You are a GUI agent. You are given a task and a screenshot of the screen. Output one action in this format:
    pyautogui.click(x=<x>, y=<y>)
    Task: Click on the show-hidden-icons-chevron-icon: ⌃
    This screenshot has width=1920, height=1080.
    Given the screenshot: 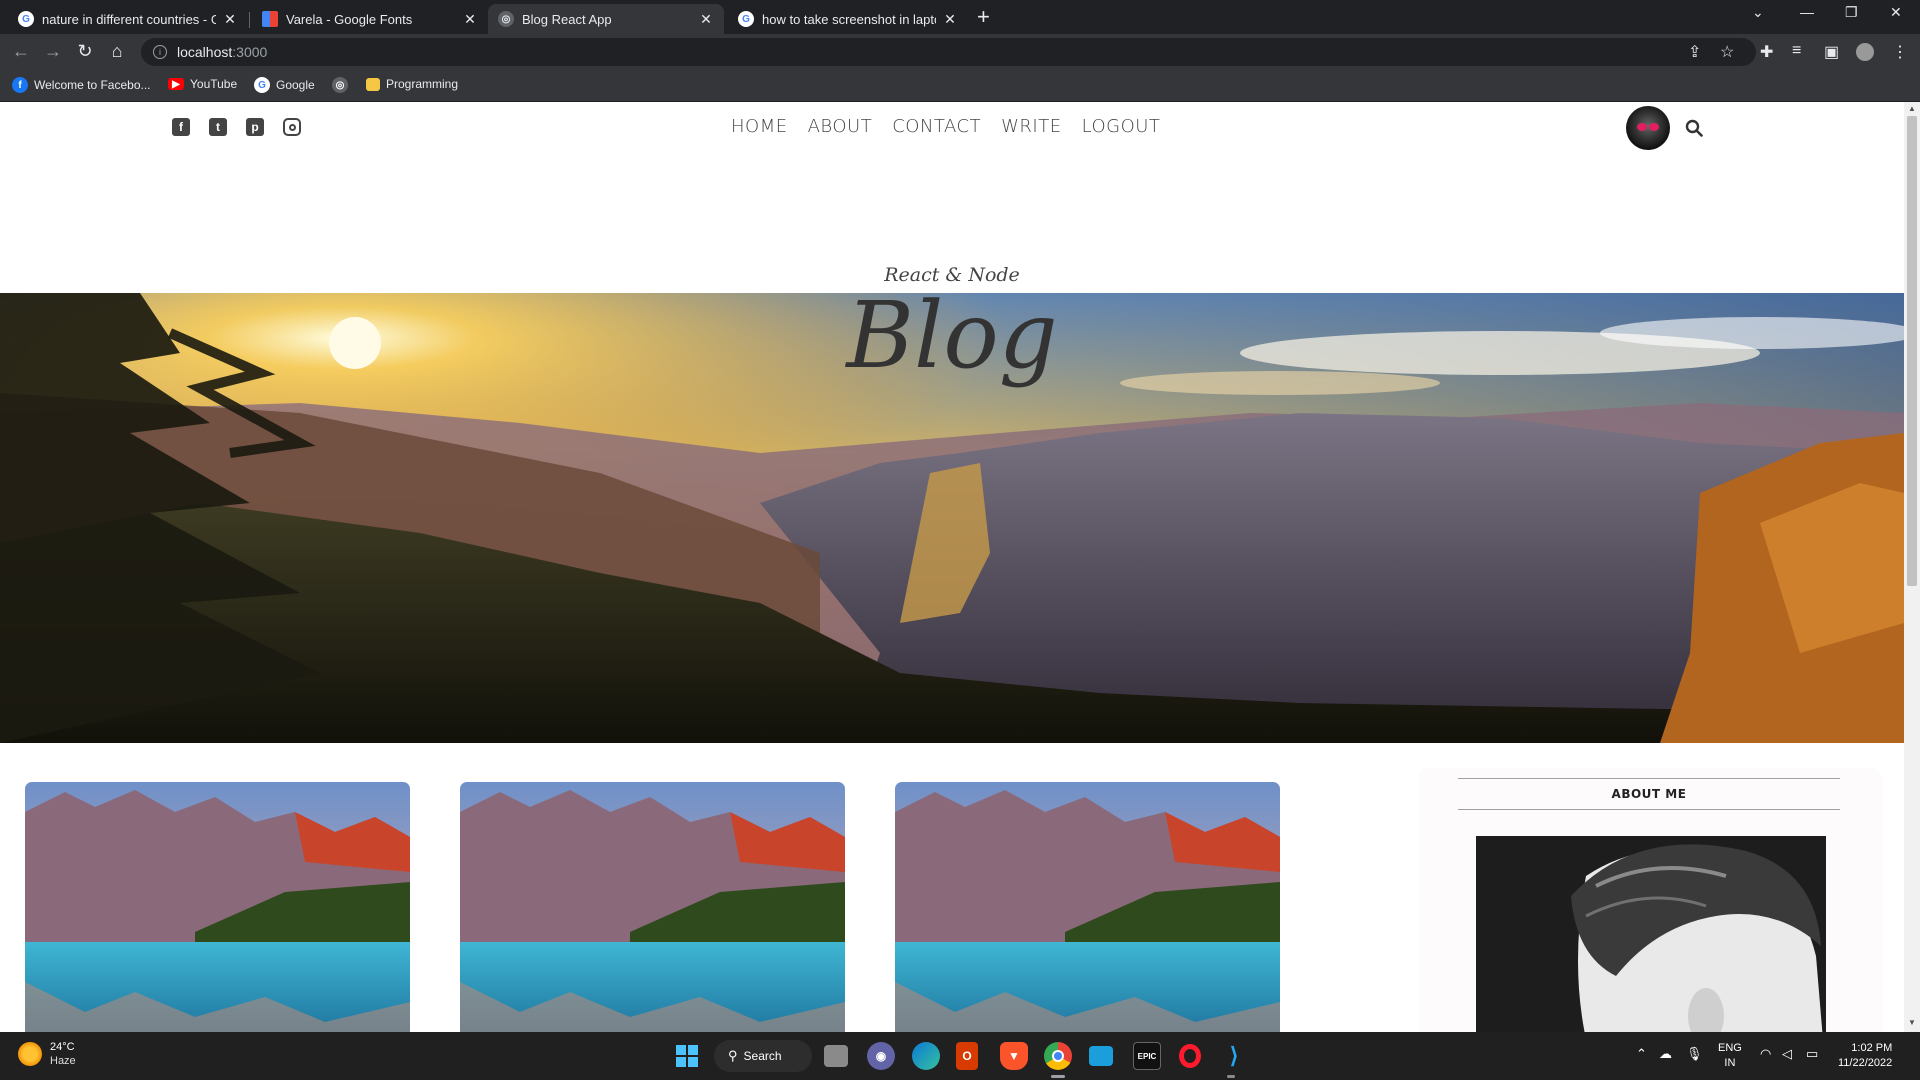 What is the action you would take?
    pyautogui.click(x=1641, y=1054)
    